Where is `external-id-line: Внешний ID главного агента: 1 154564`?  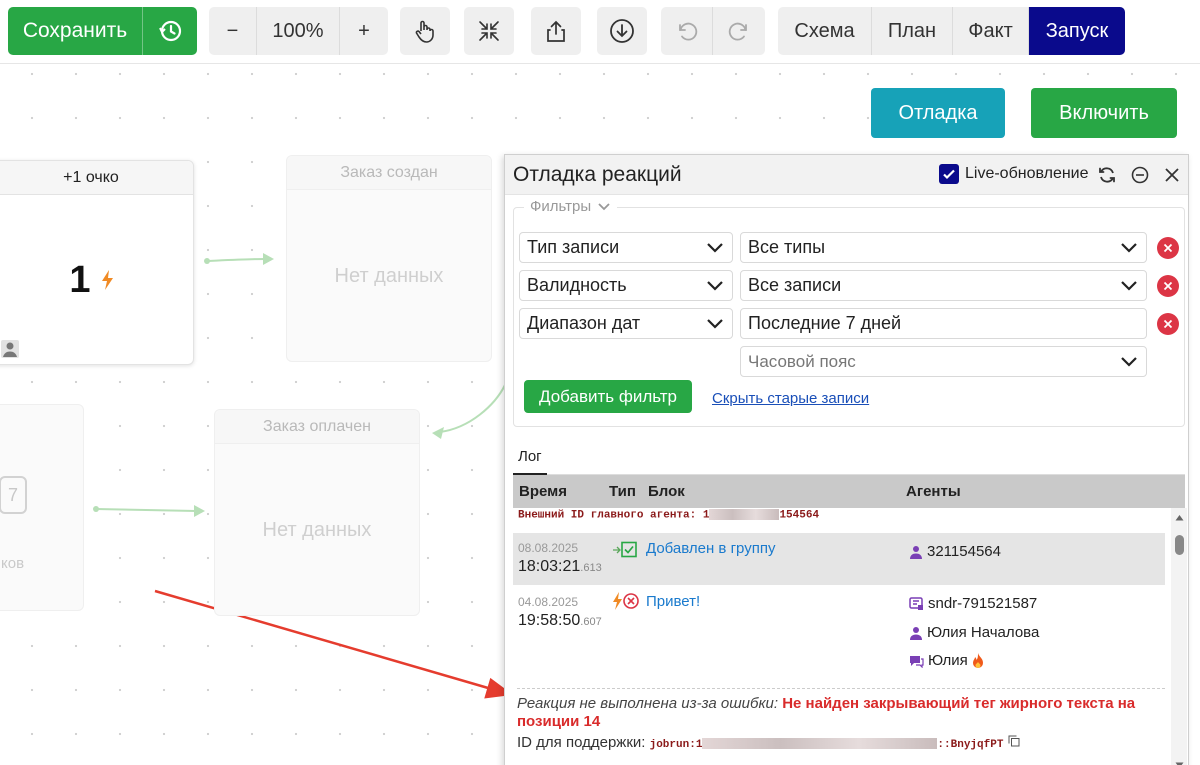
external-id-line: Внешний ID главного агента: 1 154564 is located at coordinates (668, 515).